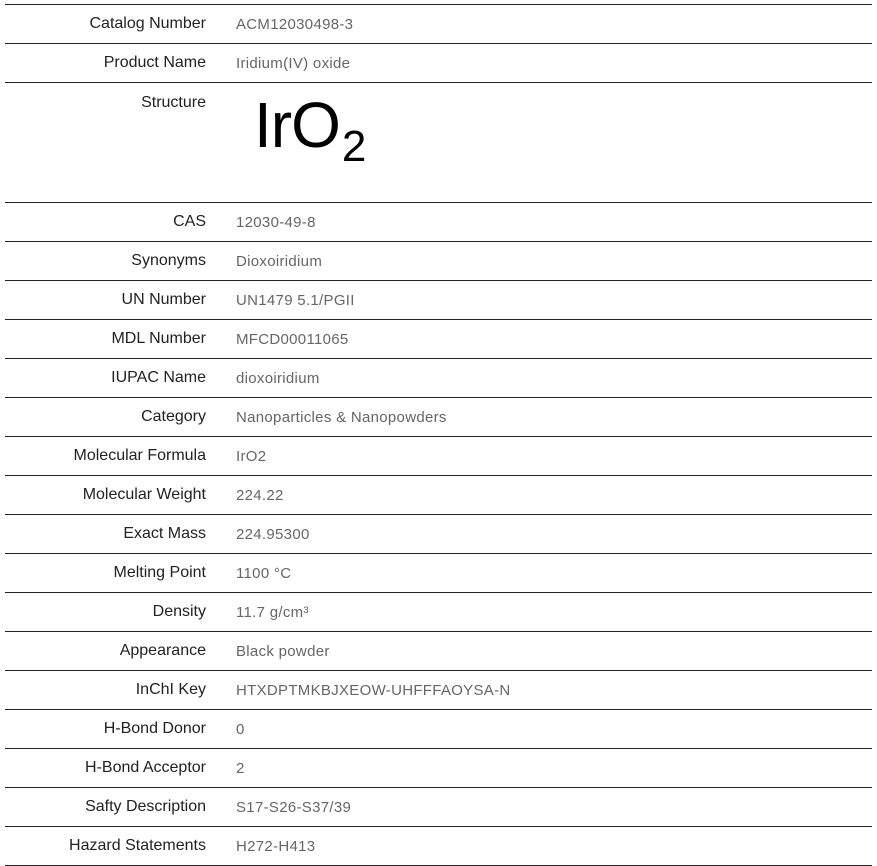 The height and width of the screenshot is (866, 877). I want to click on value-inchi-key: HTXDPTMKBJXEOW-UHFFFAOYSA-N, so click(373, 690).